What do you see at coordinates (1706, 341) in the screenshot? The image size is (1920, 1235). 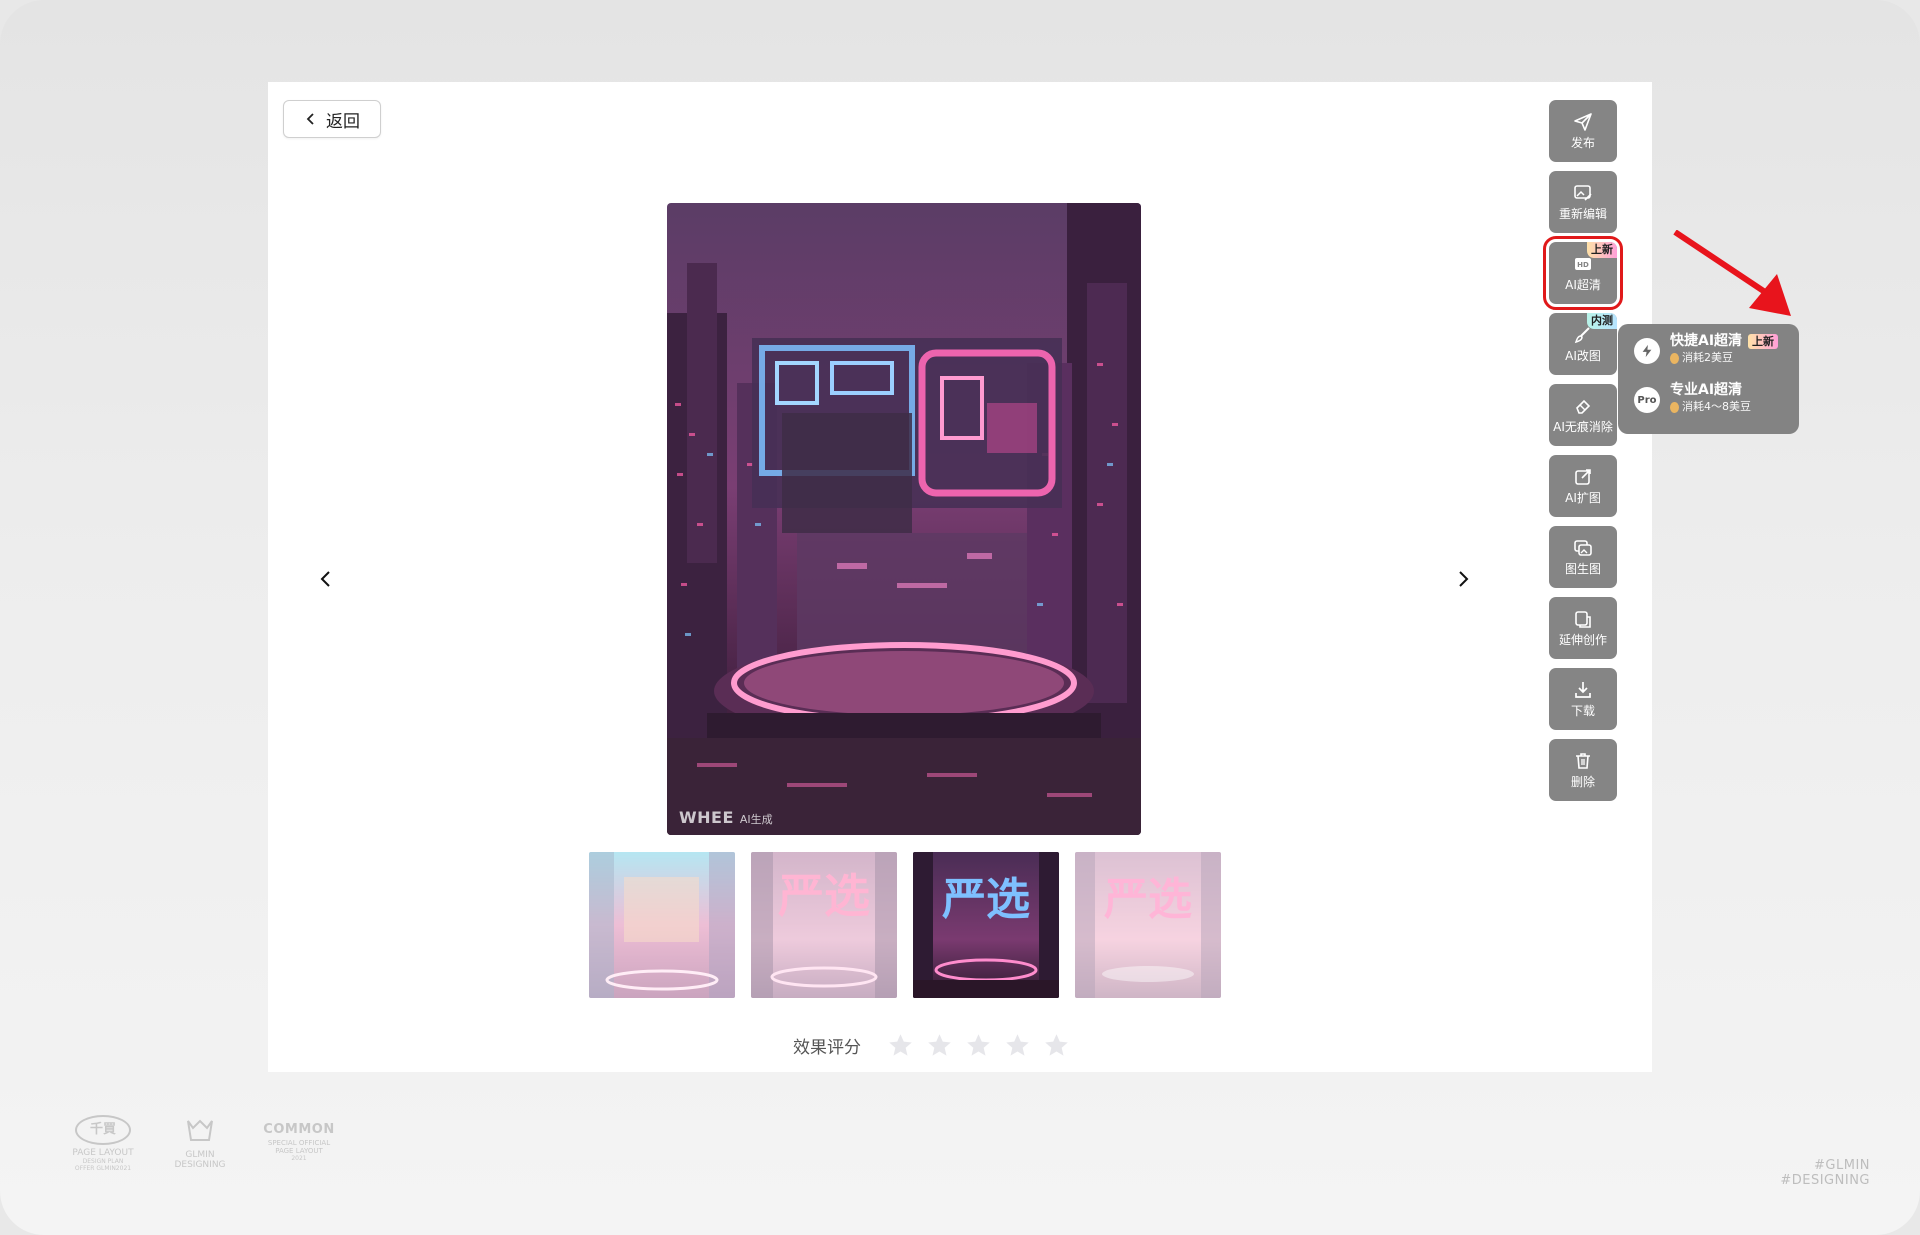 I see `quick-upscale-title: 快捷AI超清` at bounding box center [1706, 341].